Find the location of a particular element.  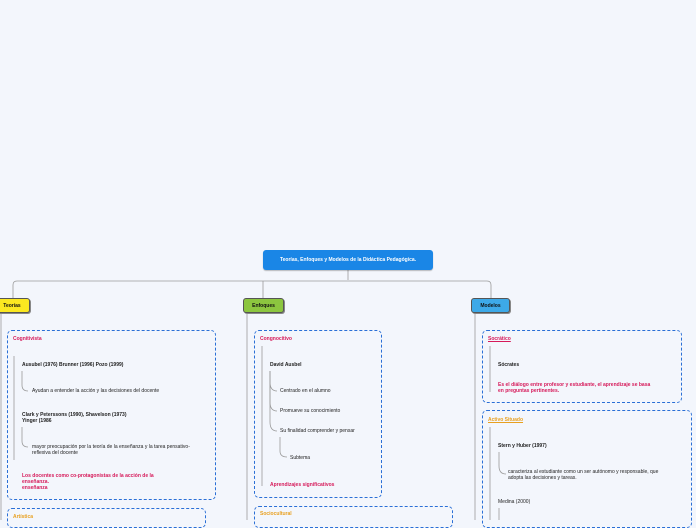

socratico-title: Socrático is located at coordinates (499, 339).